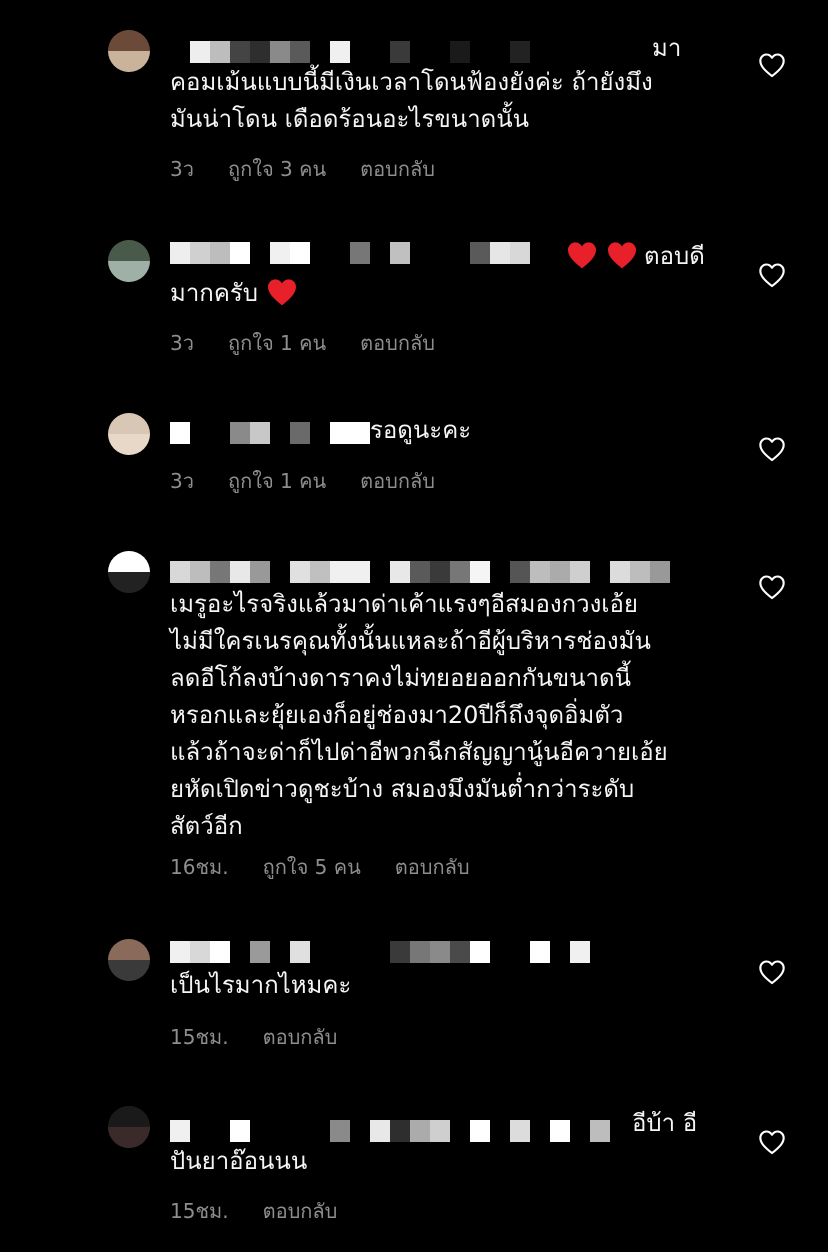  I want to click on comment-meta: 16ชม. ถูกใจ 5 คน ตอบกลับ, so click(320, 867).